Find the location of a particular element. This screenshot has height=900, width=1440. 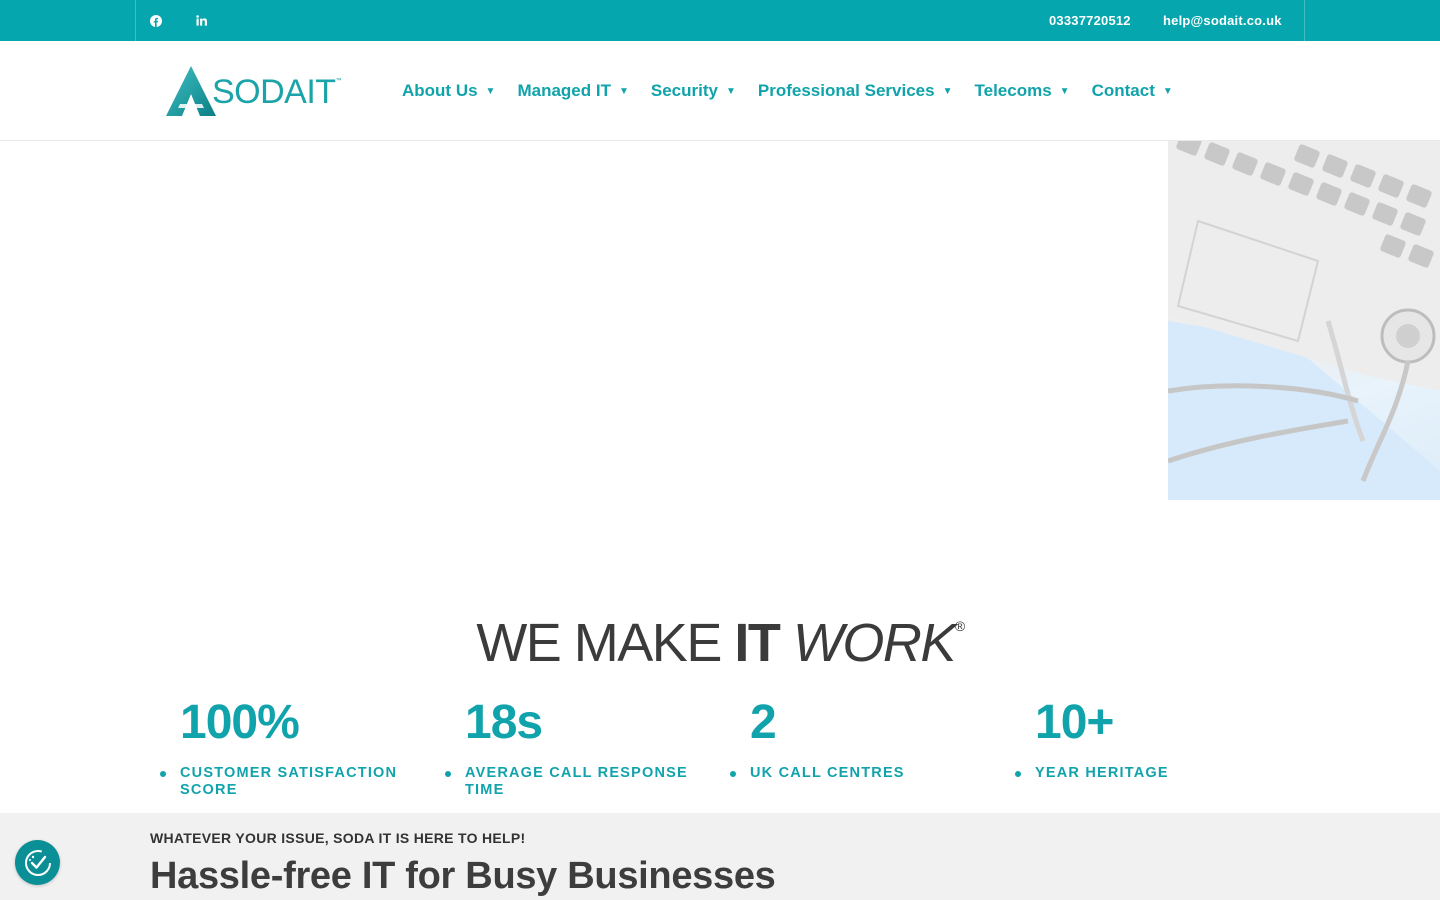

nav-item-label: Telecoms is located at coordinates (1013, 90).